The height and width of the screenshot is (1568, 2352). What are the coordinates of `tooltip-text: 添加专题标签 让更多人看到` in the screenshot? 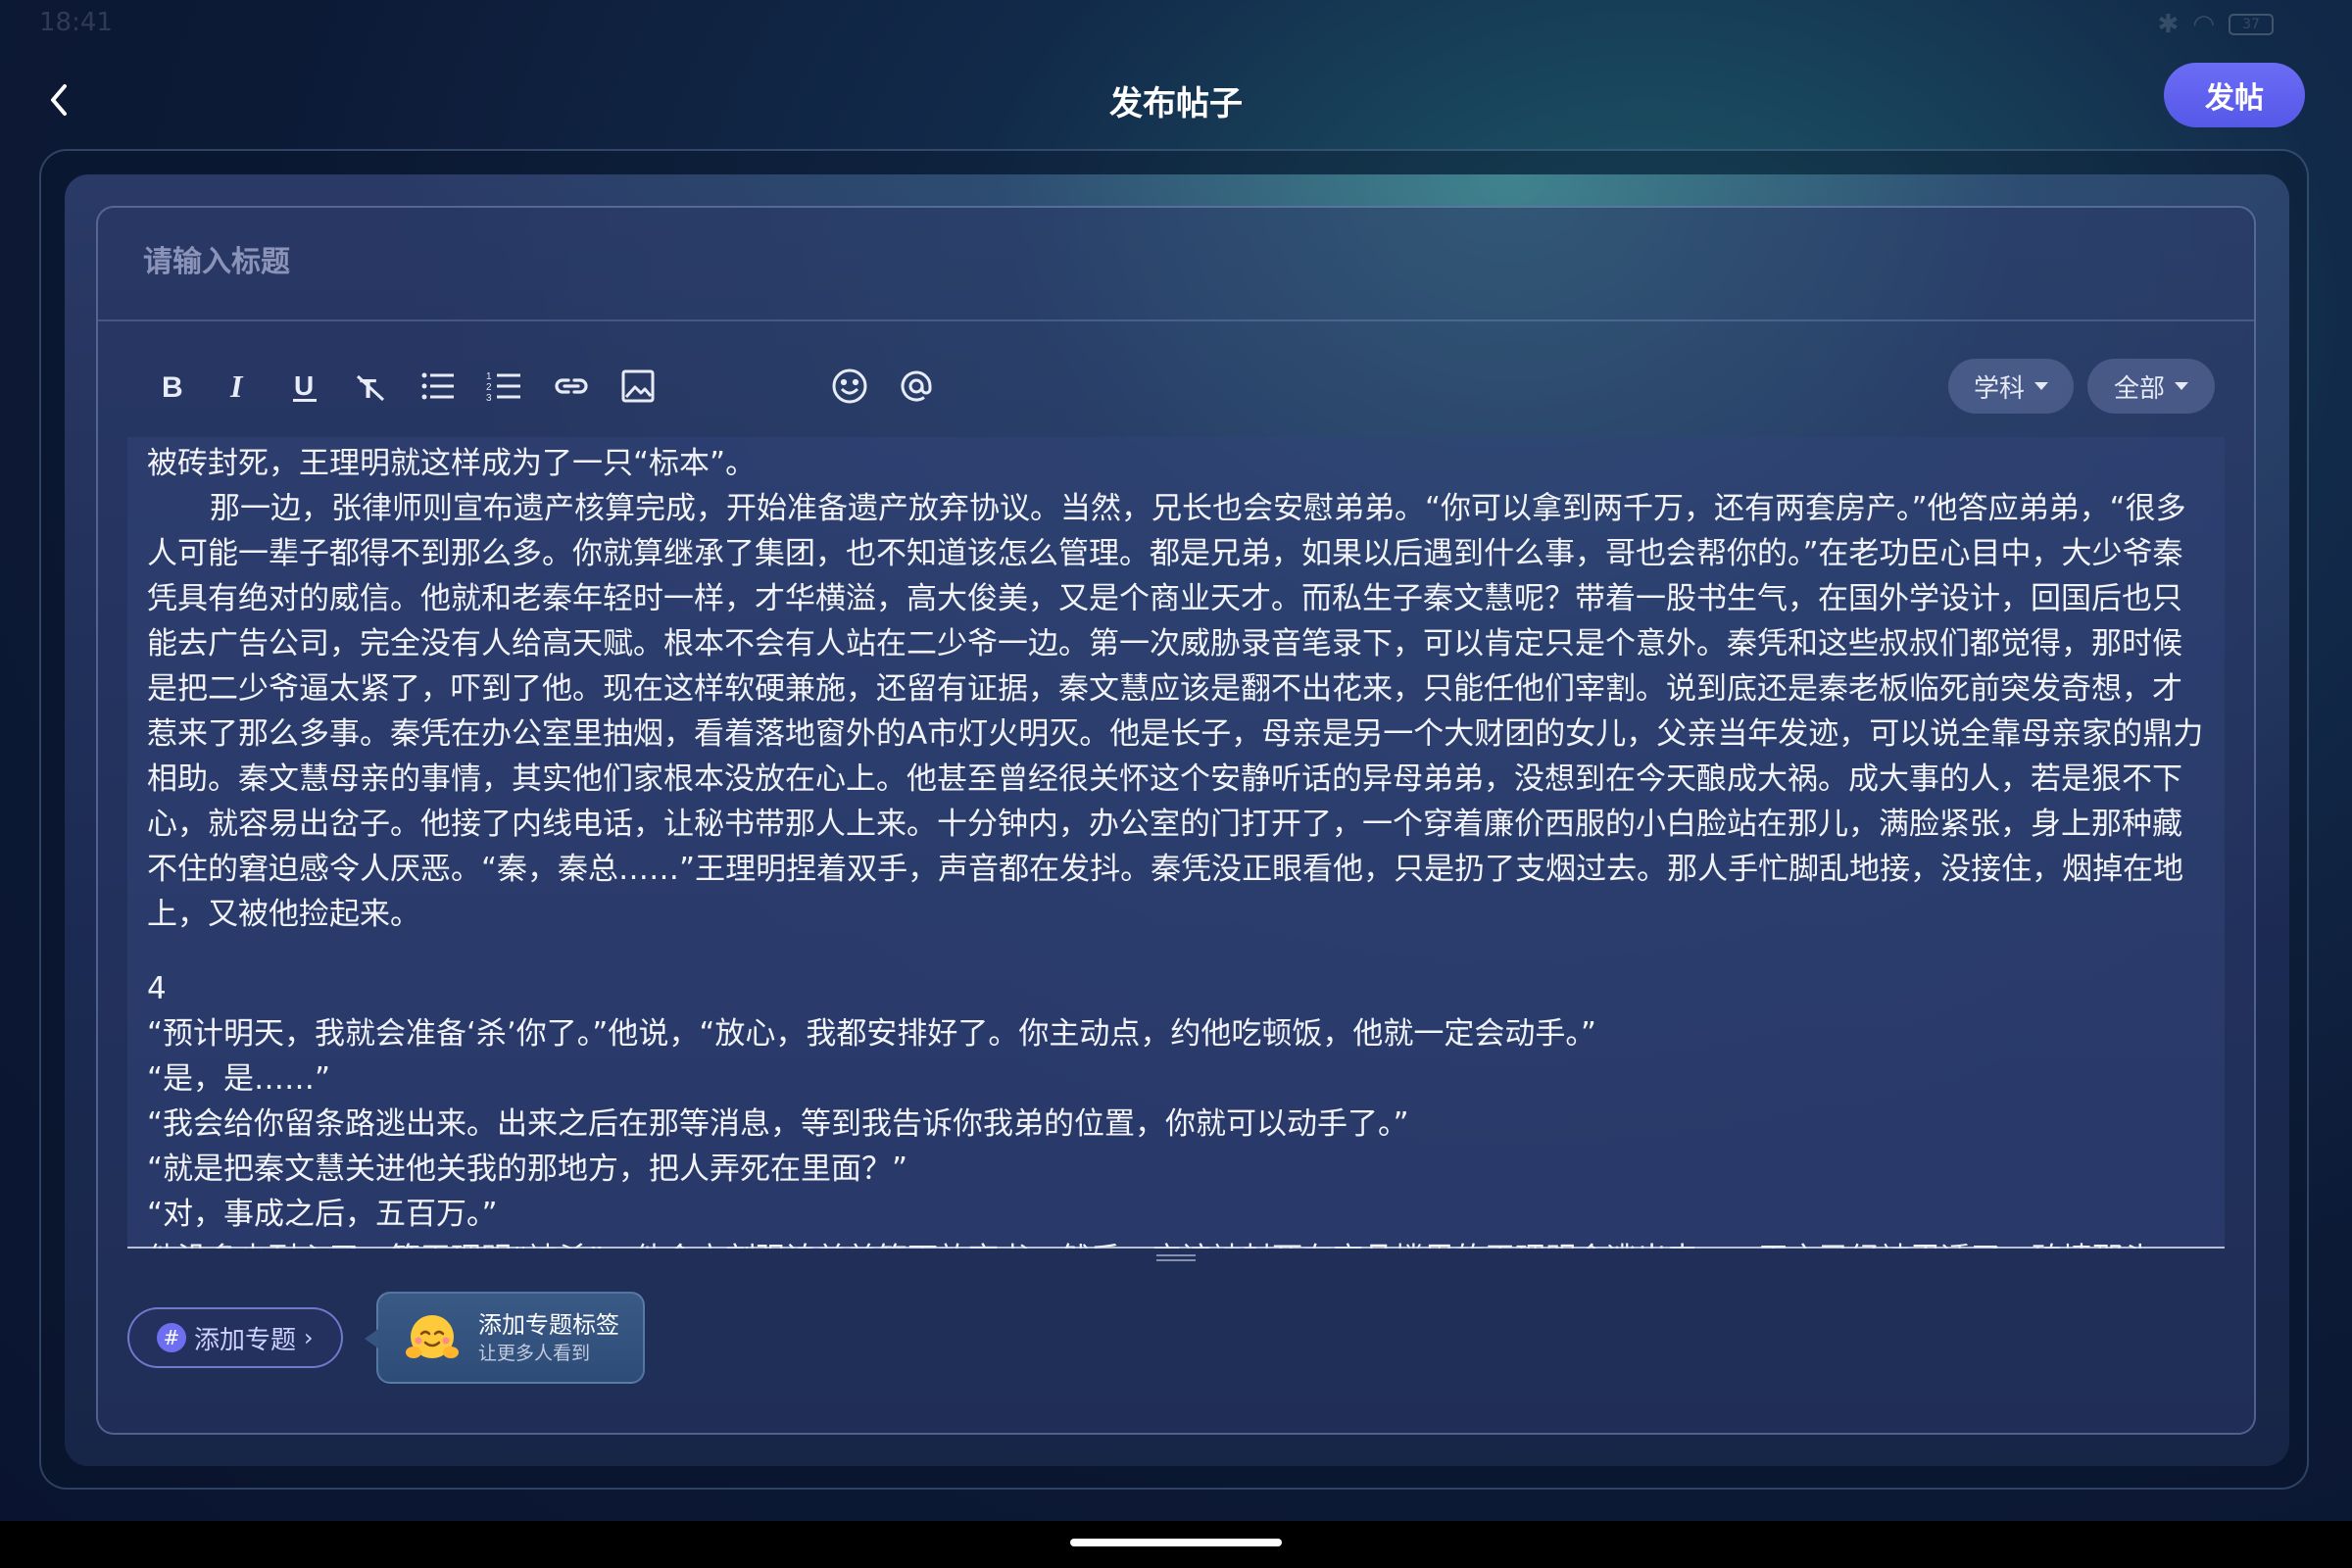 It's located at (548, 1337).